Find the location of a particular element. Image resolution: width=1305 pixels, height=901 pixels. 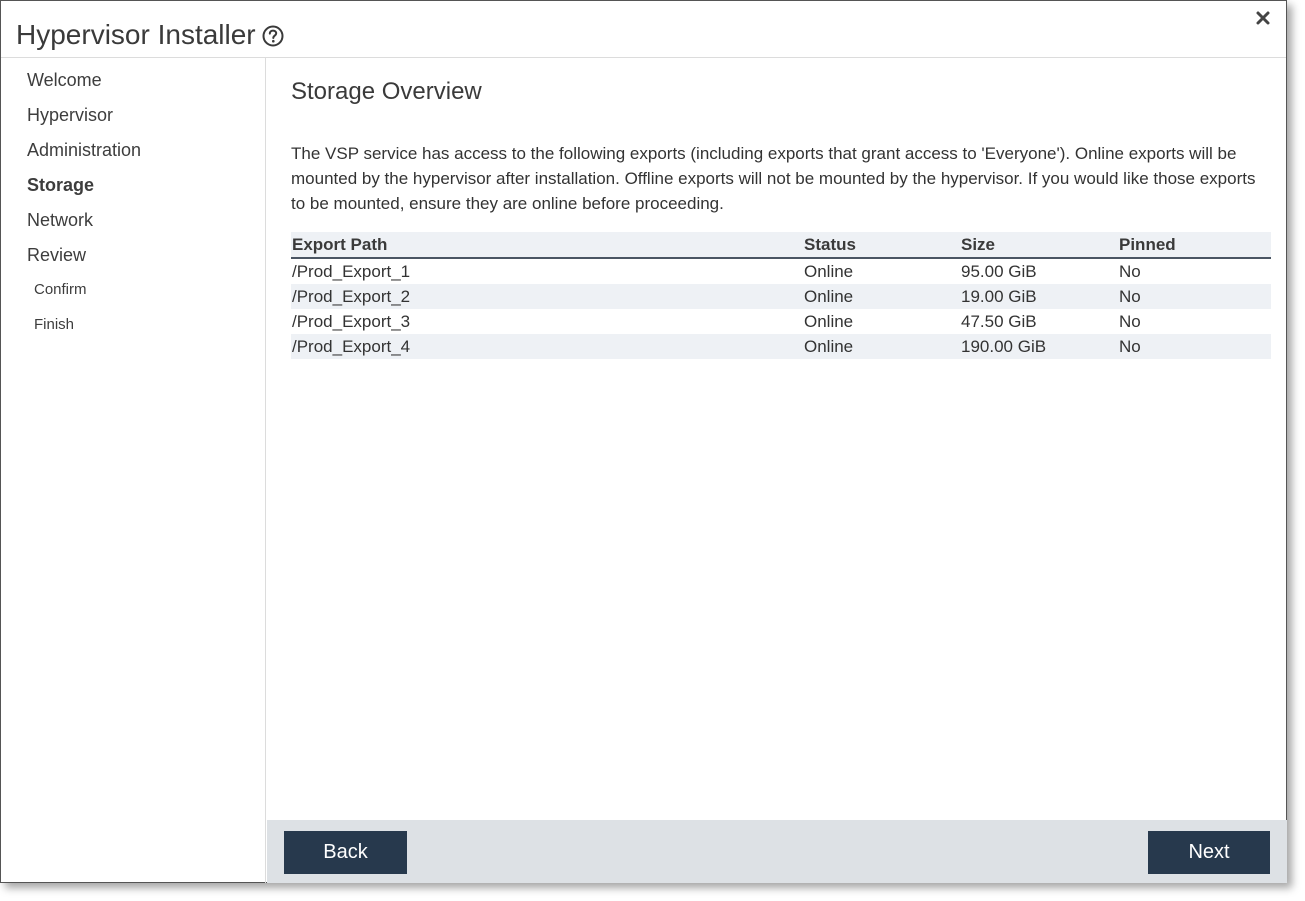

sidebar-subitem-finish: Finish is located at coordinates (54, 324).